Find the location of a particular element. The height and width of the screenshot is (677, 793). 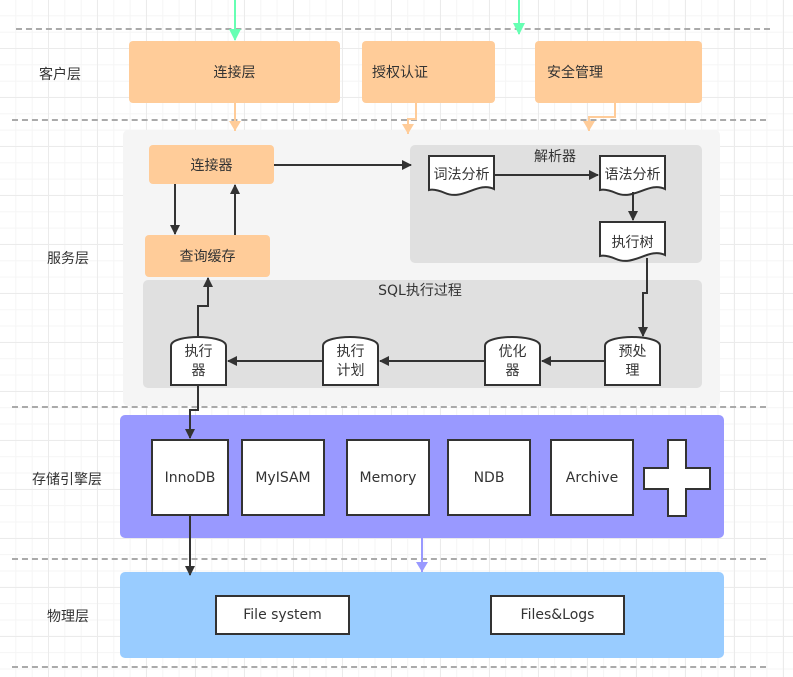

file-system-box: File system is located at coordinates (282, 615).